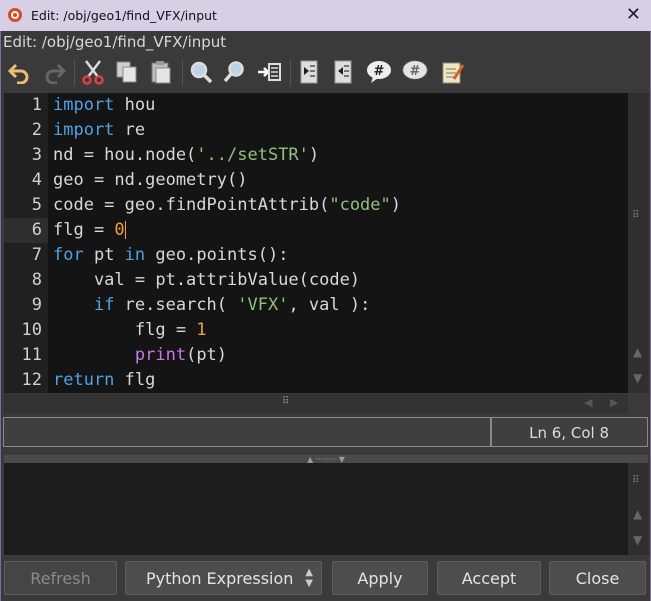  Describe the element at coordinates (232, 305) in the screenshot. I see `code-text: if re.search( 'VFX', val ):` at that location.